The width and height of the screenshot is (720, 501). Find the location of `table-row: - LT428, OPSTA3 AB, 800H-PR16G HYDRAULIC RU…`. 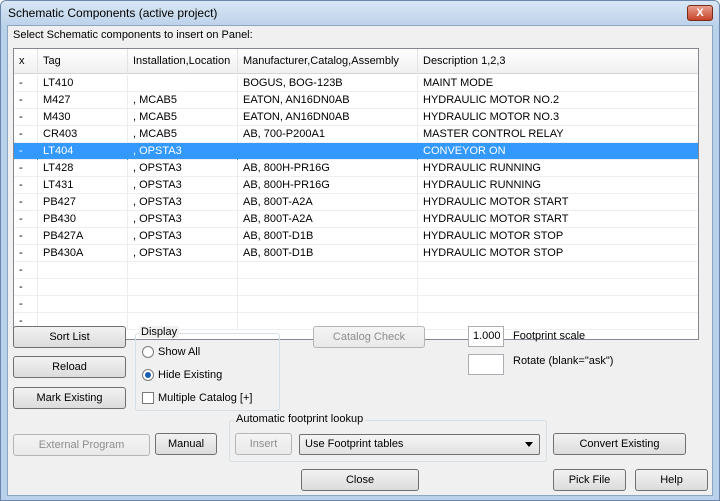

table-row: - LT428, OPSTA3 AB, 800H-PR16G HYDRAULIC RU… is located at coordinates (356, 168).